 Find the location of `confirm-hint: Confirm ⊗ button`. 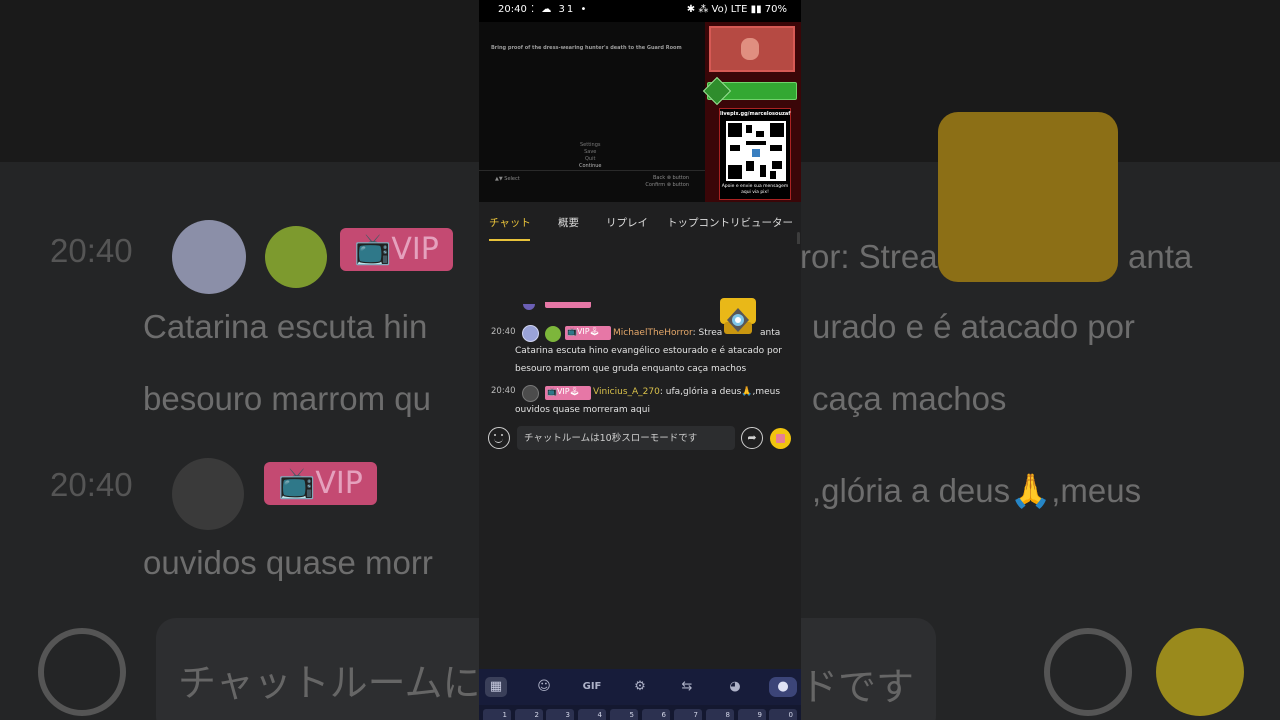

confirm-hint: Confirm ⊗ button is located at coordinates (667, 185).